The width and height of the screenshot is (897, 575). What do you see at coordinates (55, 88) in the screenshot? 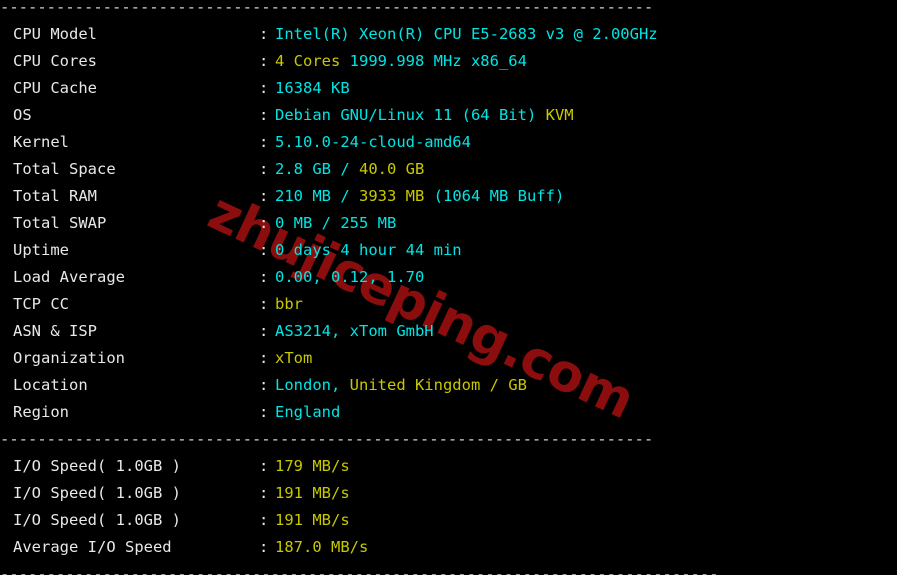
I see `info-label: CPU Cache` at bounding box center [55, 88].